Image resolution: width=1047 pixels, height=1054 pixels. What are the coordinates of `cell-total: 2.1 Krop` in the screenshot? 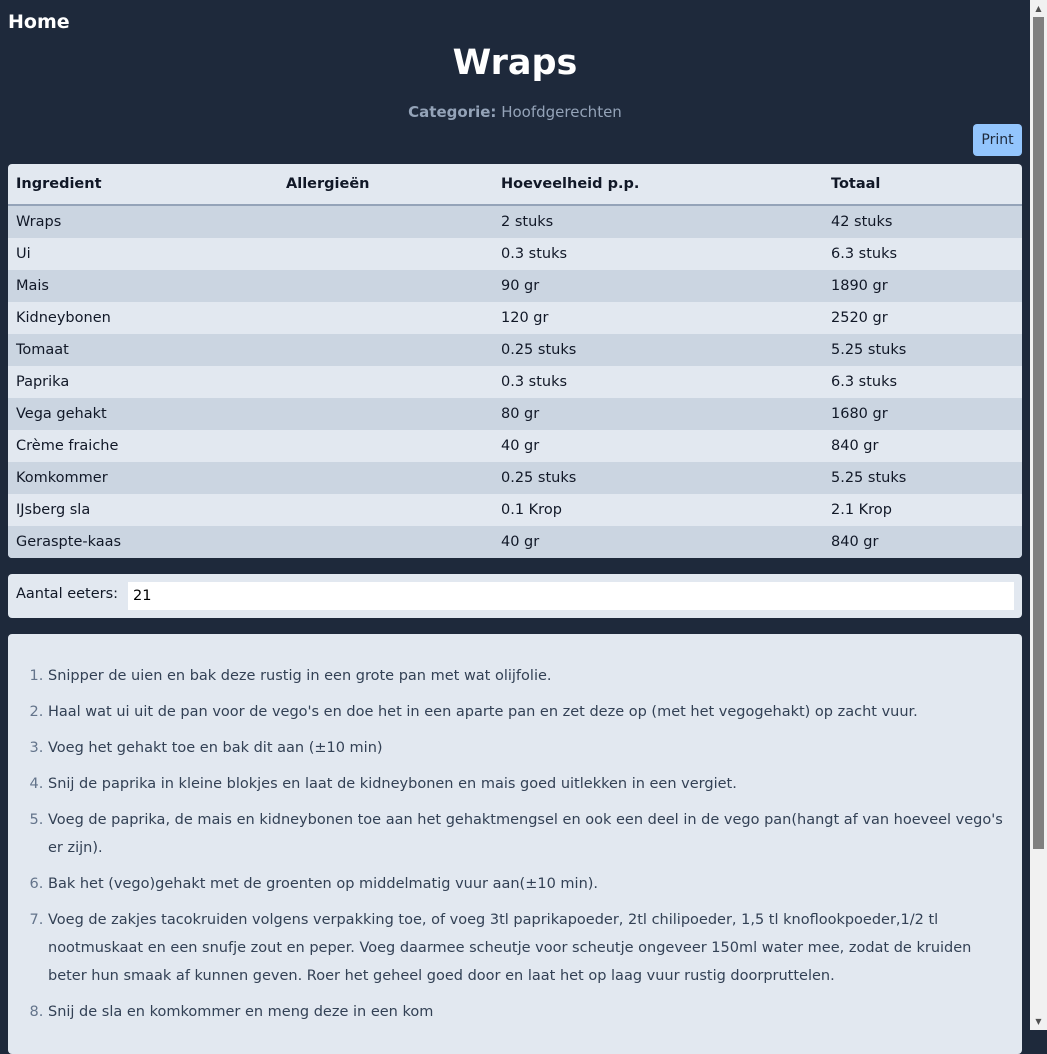 It's located at (861, 510).